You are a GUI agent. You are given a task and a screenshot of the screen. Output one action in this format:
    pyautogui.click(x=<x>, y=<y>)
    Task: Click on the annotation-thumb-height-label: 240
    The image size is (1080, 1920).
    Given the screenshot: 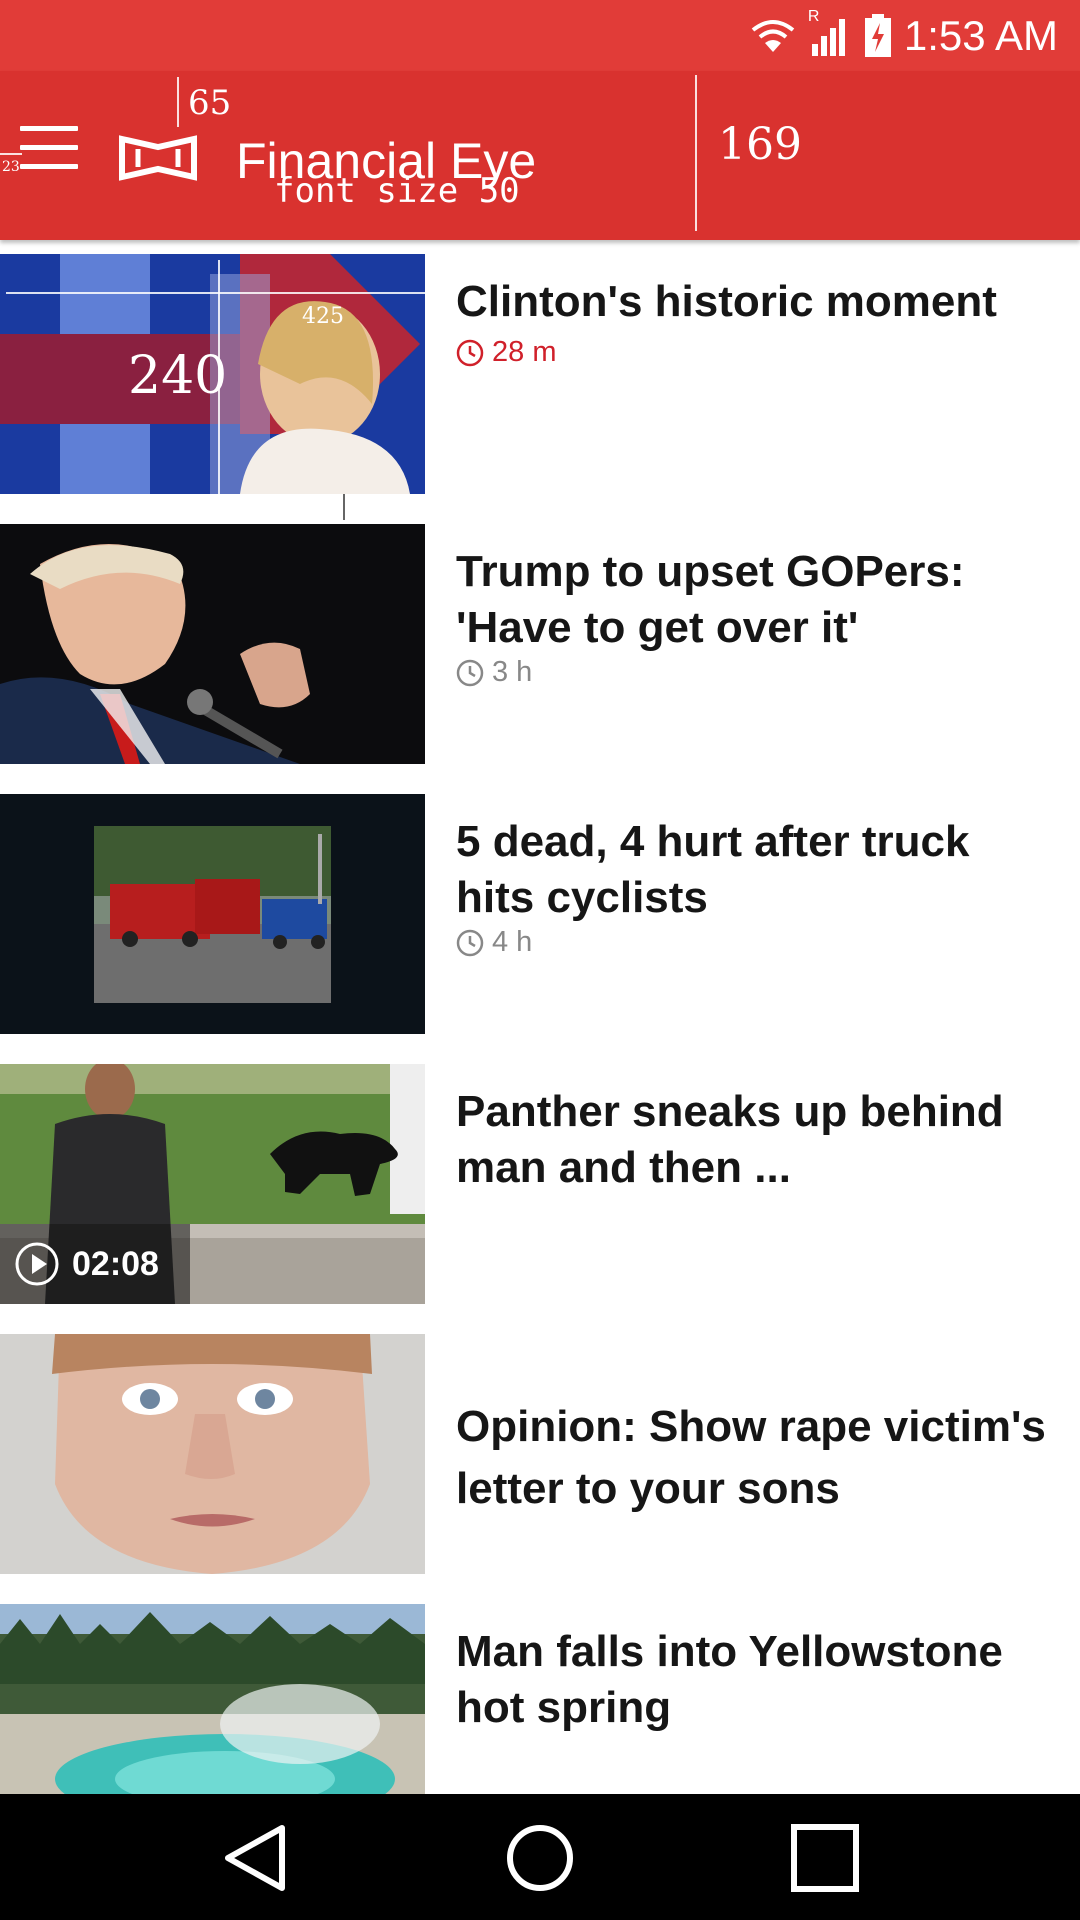 What is the action you would take?
    pyautogui.click(x=178, y=376)
    